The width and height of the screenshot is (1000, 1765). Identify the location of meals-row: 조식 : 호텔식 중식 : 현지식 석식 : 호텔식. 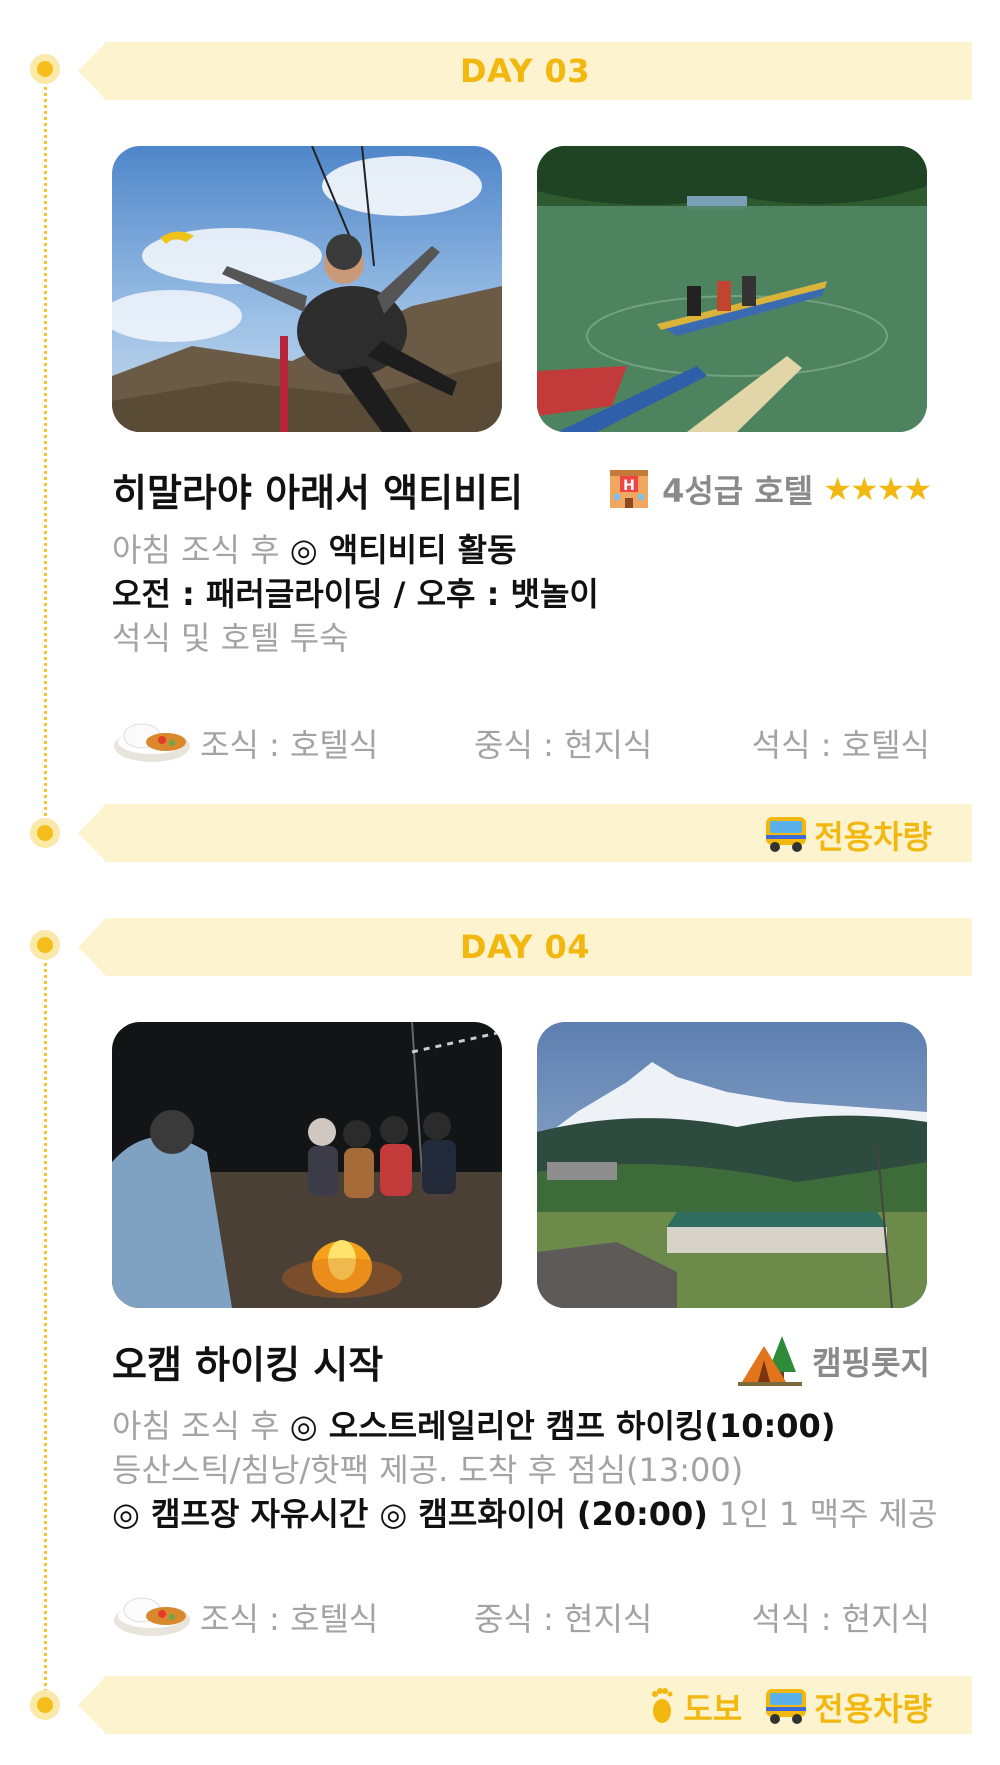
(521, 742).